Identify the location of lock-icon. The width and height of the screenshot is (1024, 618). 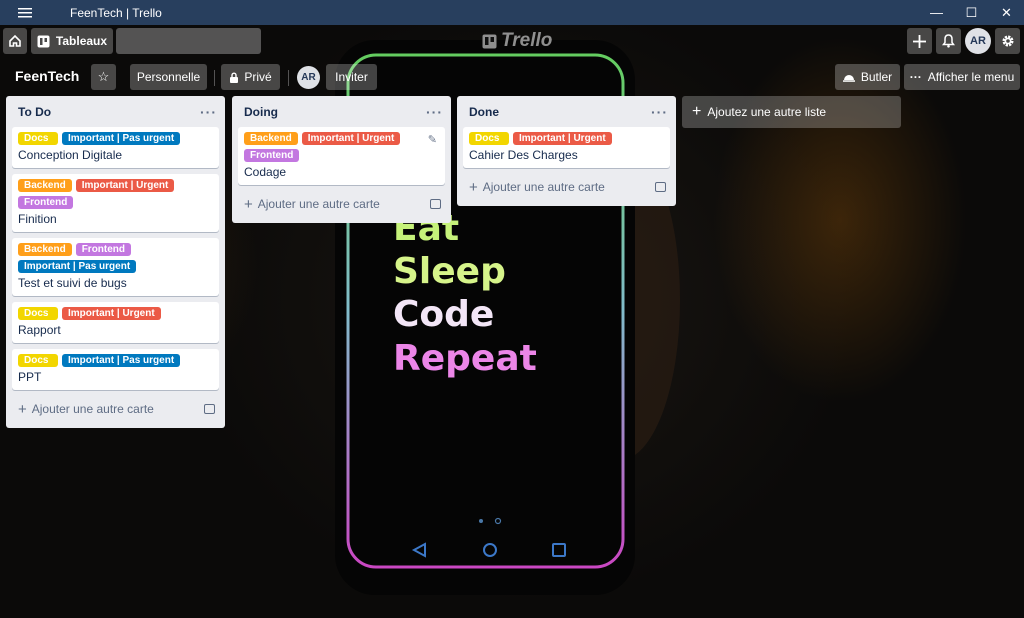
(234, 77).